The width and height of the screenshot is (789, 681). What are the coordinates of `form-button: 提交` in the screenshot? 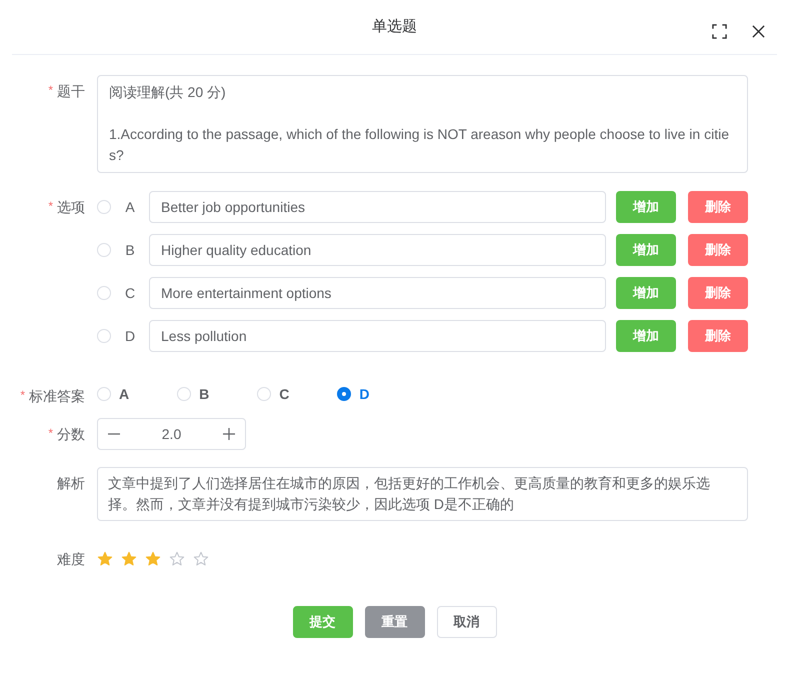 It's located at (322, 622).